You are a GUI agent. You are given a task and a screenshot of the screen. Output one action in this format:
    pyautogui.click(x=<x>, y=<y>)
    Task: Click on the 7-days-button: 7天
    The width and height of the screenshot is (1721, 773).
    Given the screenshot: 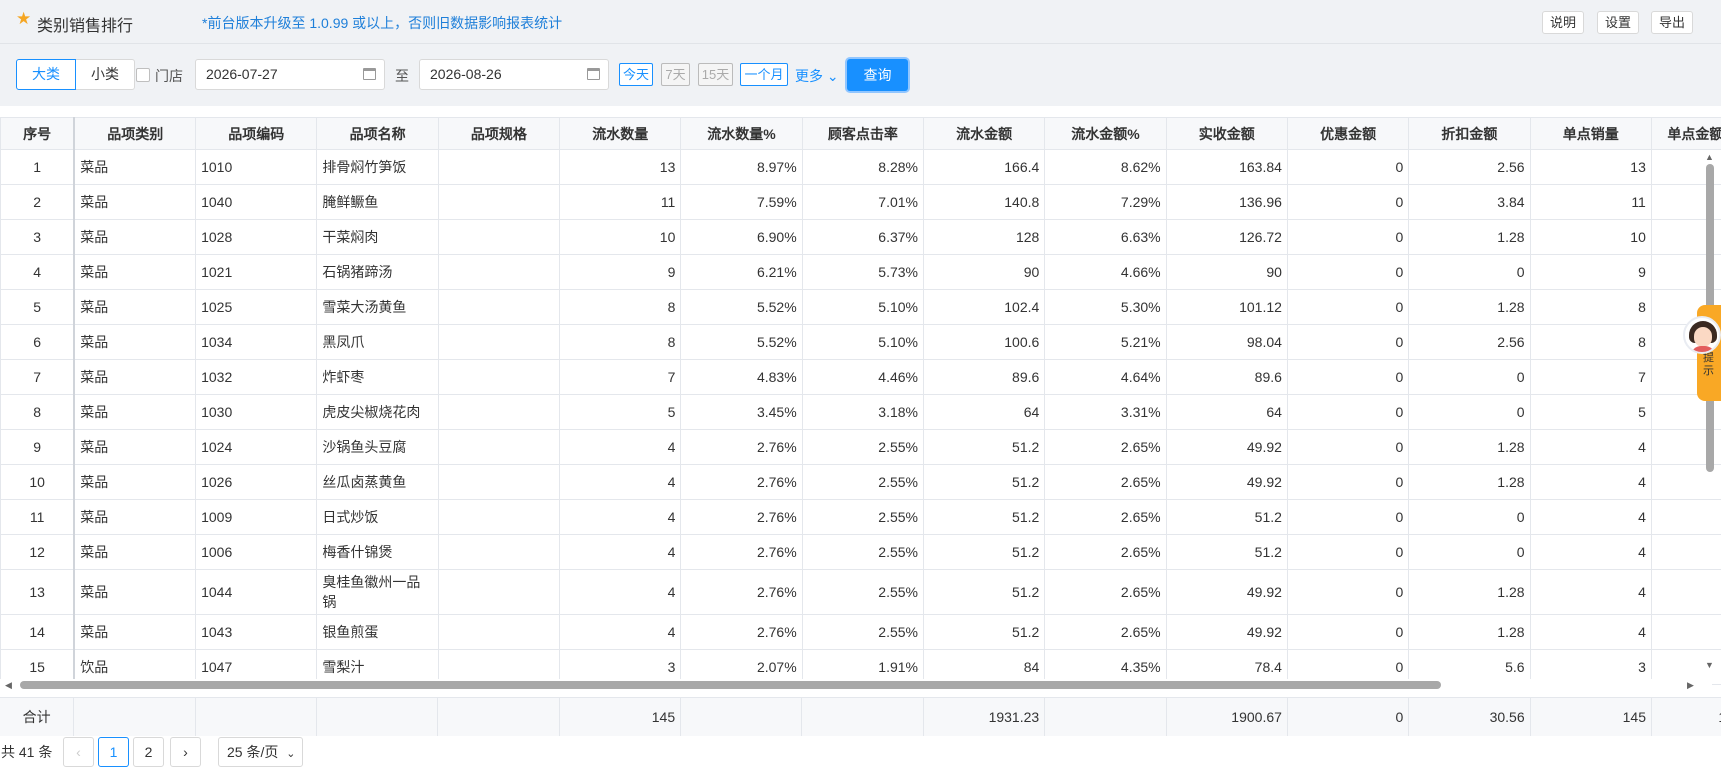 What is the action you would take?
    pyautogui.click(x=675, y=74)
    